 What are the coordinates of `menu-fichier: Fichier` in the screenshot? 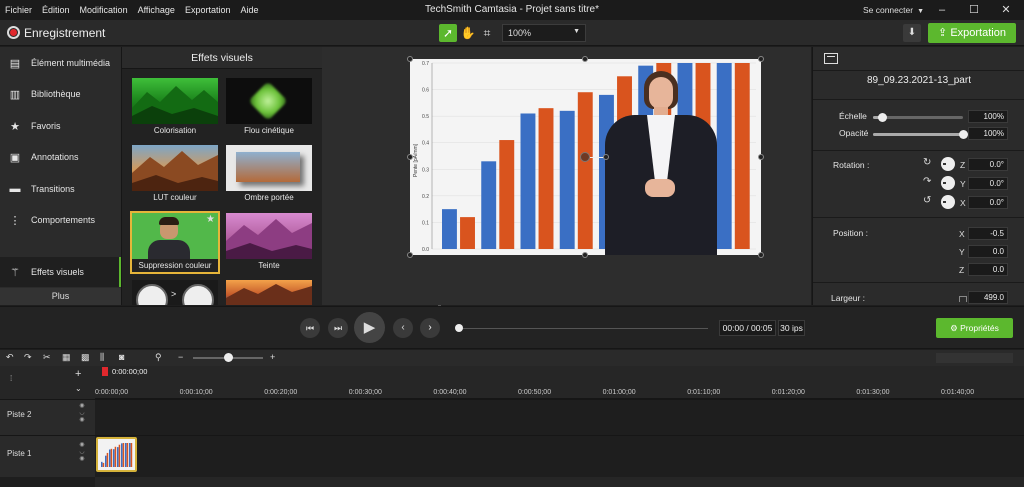 It's located at (18, 10).